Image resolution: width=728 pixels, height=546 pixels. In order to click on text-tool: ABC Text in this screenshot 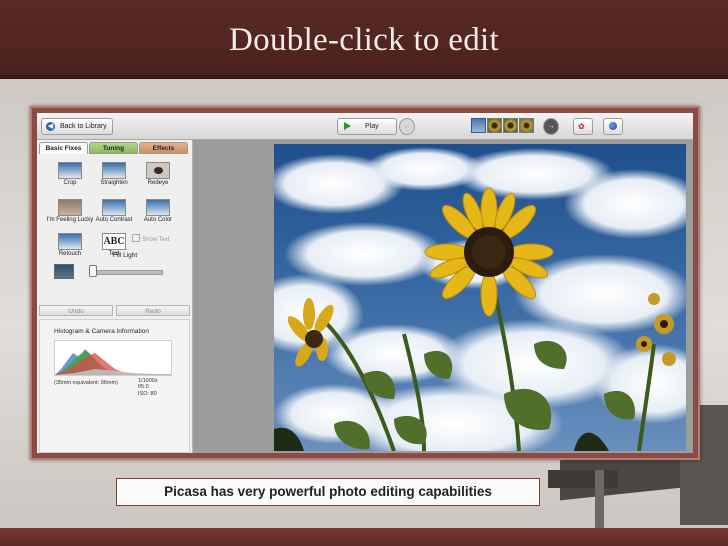, I will do `click(114, 250)`.